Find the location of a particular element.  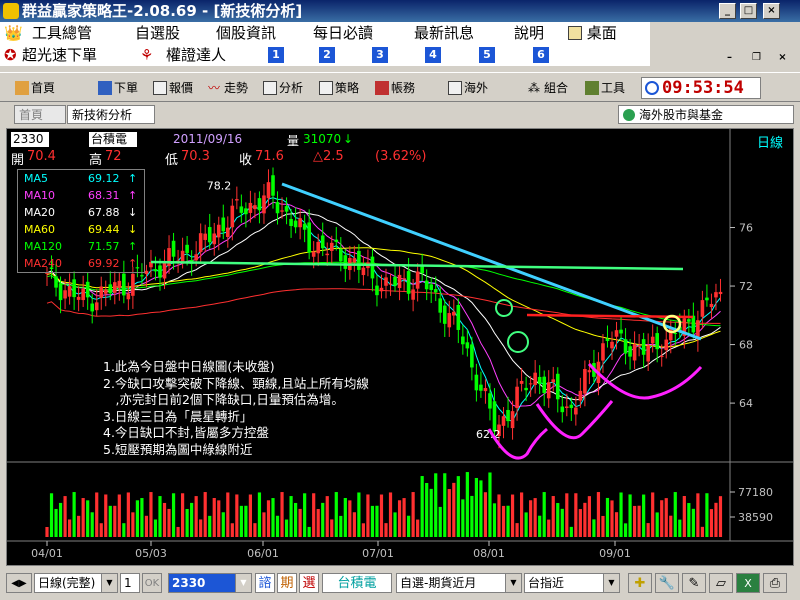

annotation-line-2: 2.今缺口攻擊突破下降線、頸線,且站上所有均線 is located at coordinates (236, 383).